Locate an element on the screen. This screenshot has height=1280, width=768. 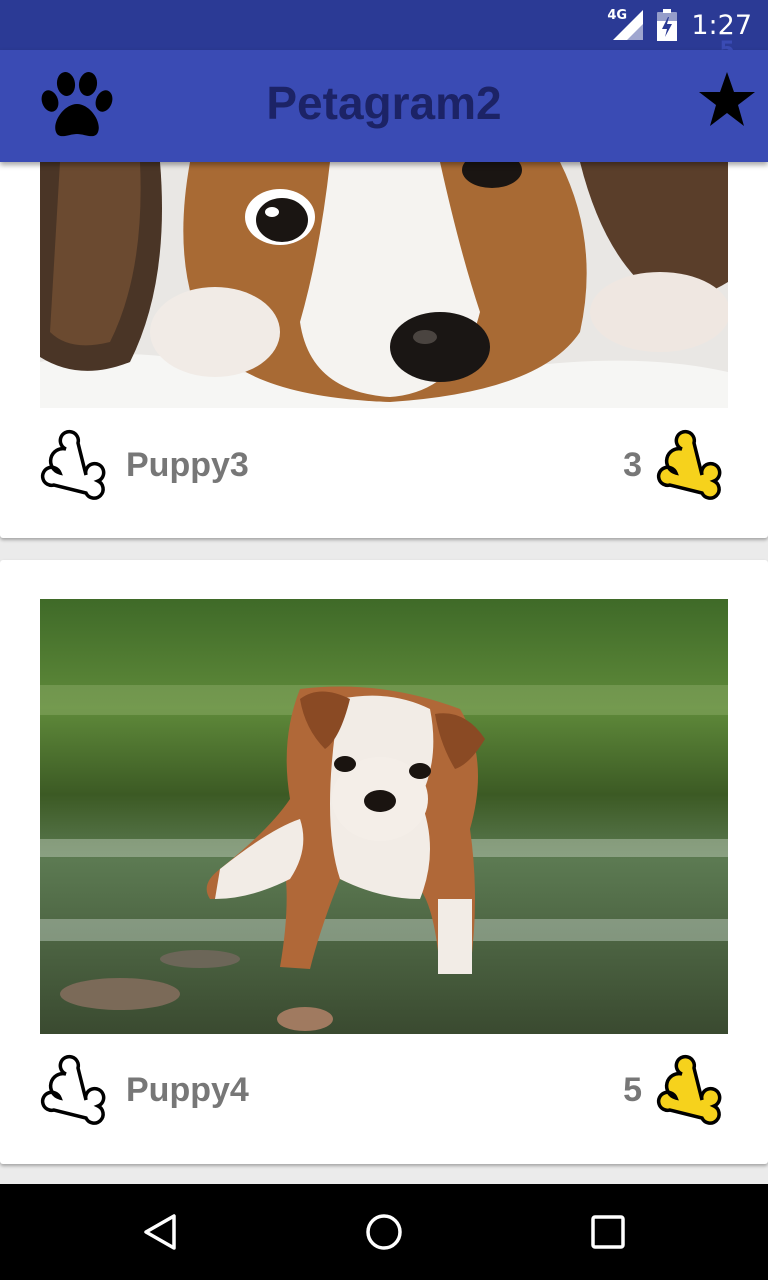
status-bar: 4G 1:27 is located at coordinates (384, 25).